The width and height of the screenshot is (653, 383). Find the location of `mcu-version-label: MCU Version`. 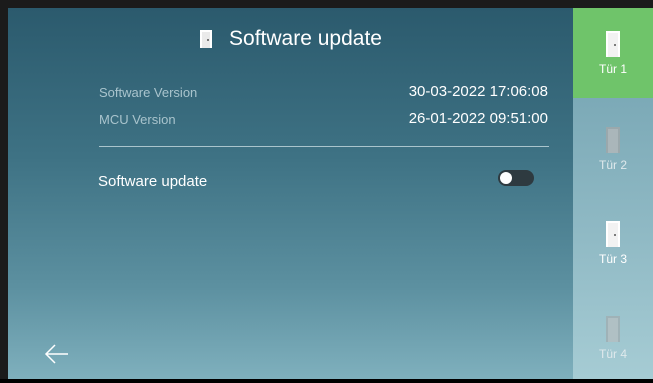

mcu-version-label: MCU Version is located at coordinates (137, 119).